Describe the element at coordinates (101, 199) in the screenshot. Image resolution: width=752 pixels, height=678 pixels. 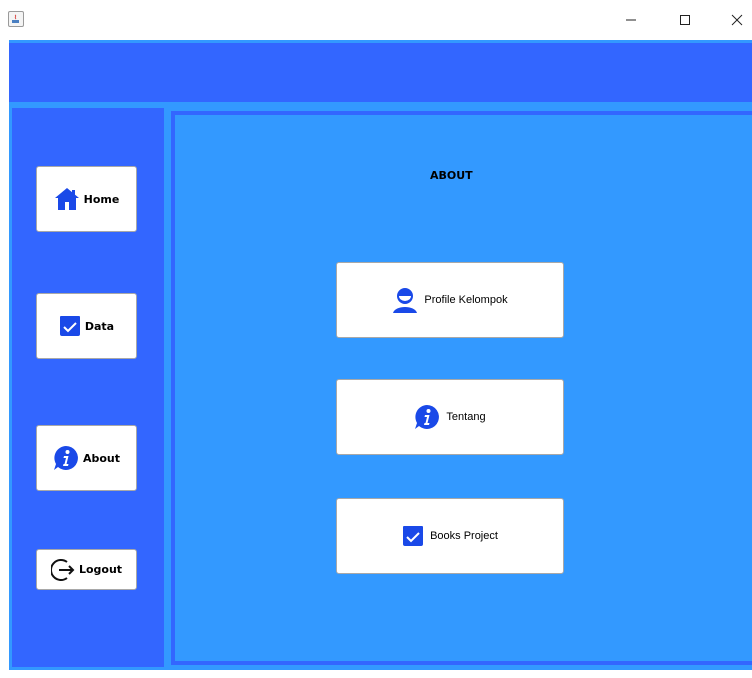
I see `sidebar-item-label: Home` at that location.